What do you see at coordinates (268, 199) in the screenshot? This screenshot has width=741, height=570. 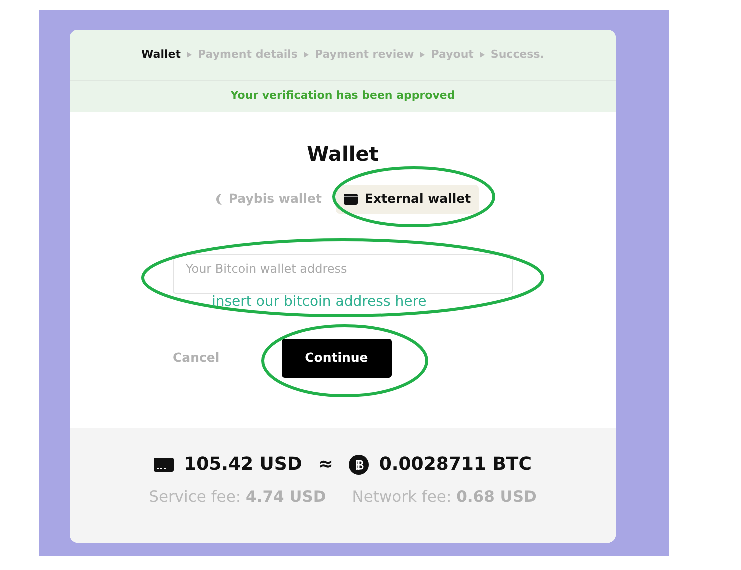 I see `wallet-option-tab: Paybis wallet` at bounding box center [268, 199].